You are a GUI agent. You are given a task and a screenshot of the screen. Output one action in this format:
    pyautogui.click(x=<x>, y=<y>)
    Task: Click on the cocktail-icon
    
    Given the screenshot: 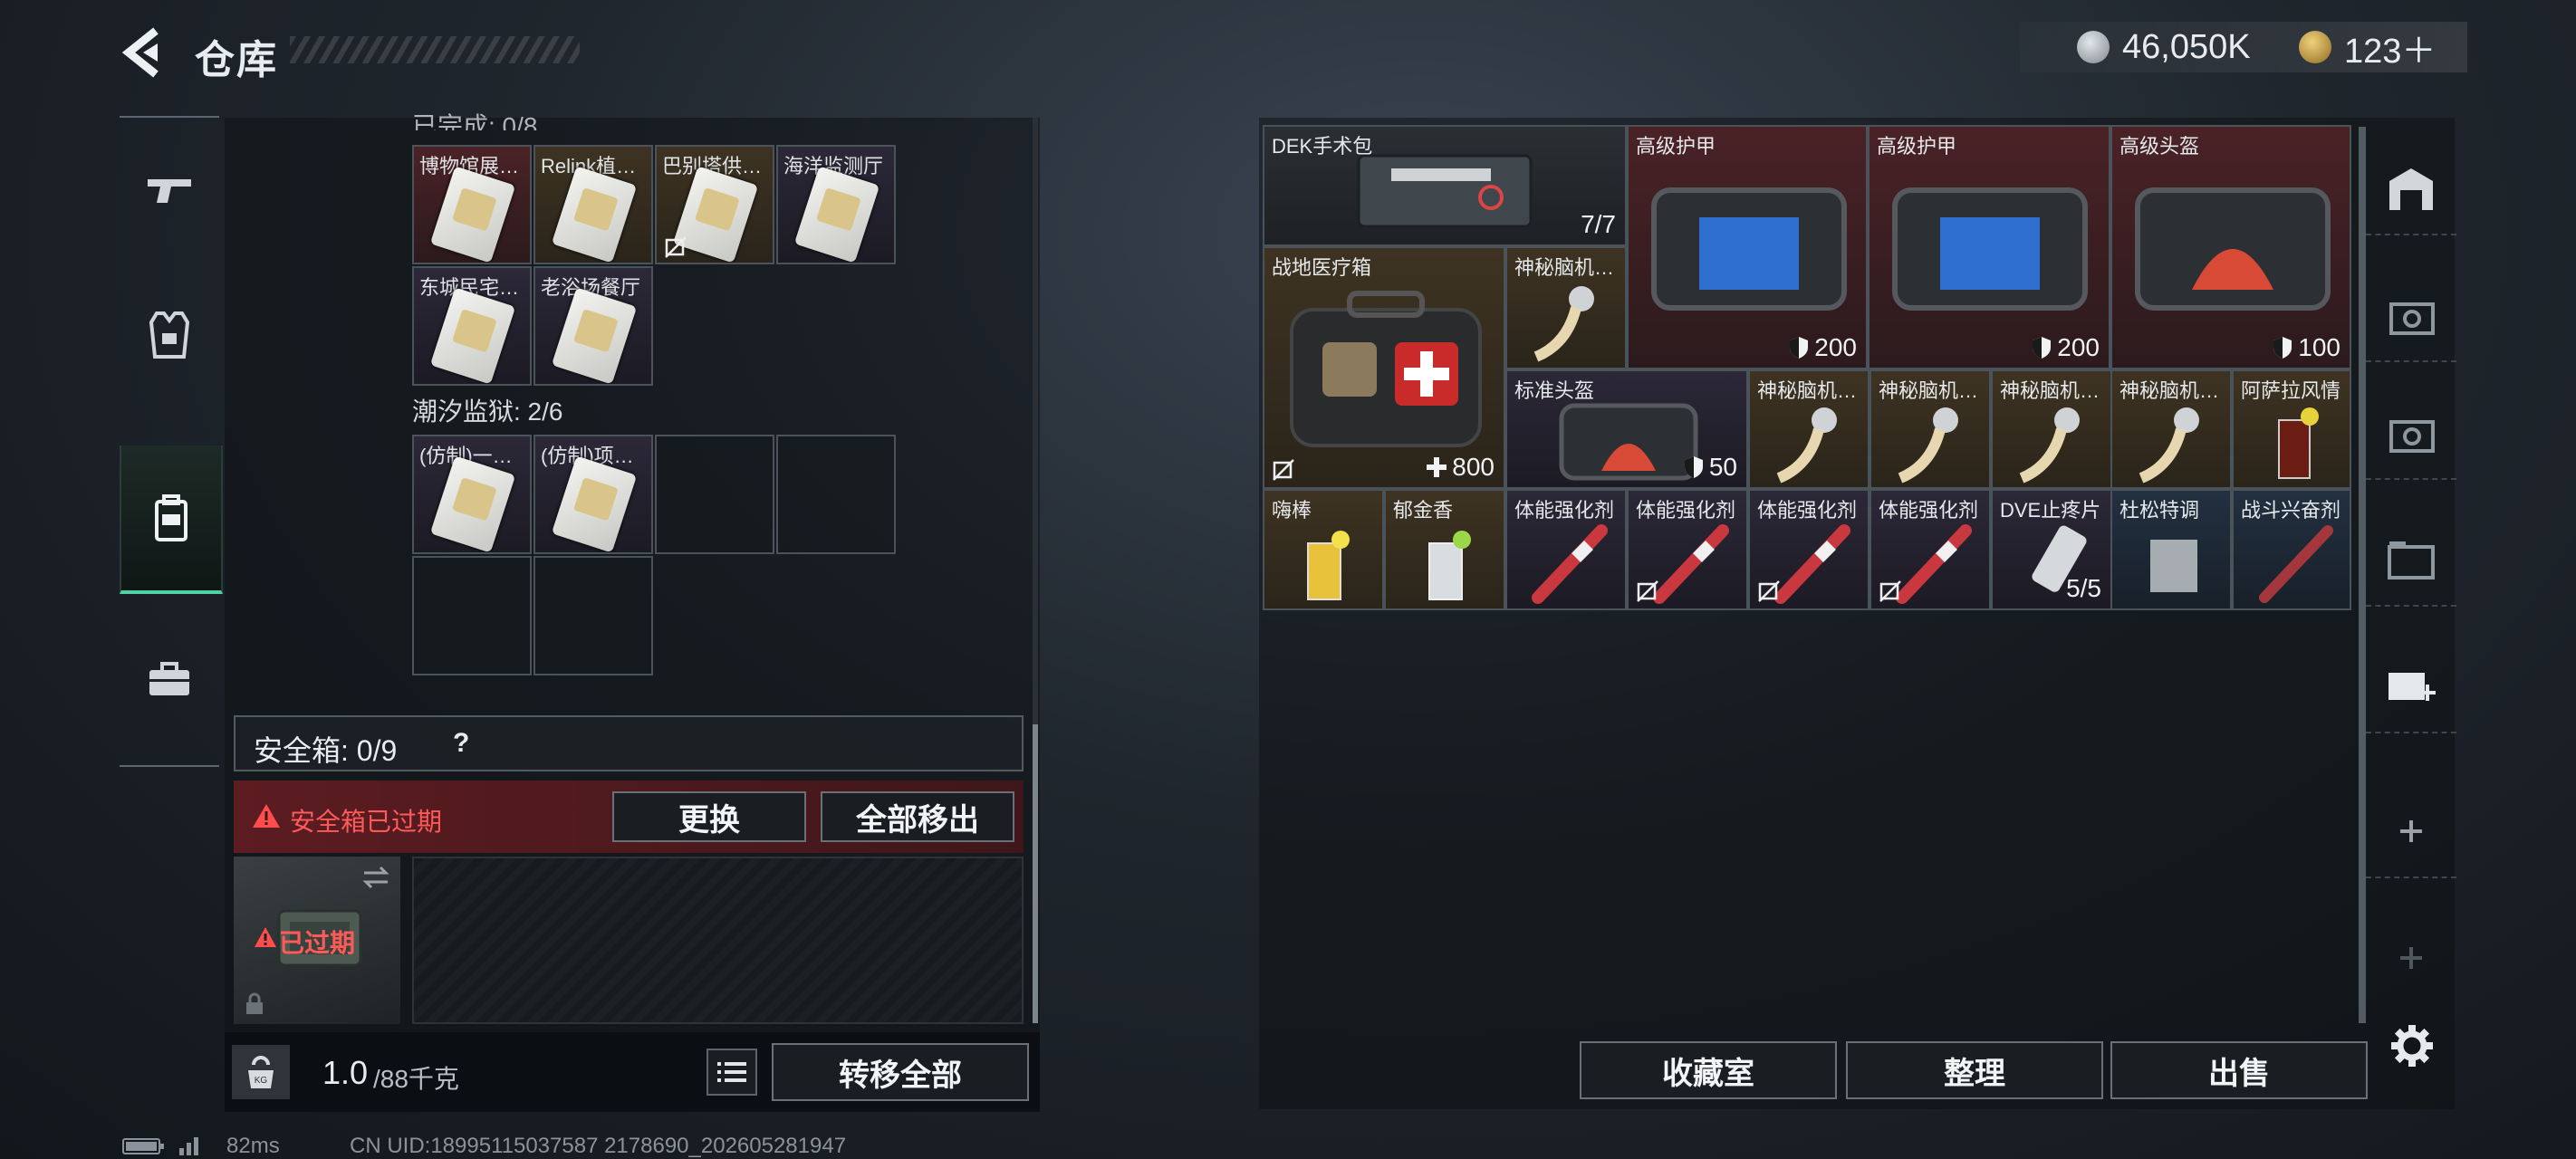 What is the action you would take?
    pyautogui.click(x=2298, y=443)
    